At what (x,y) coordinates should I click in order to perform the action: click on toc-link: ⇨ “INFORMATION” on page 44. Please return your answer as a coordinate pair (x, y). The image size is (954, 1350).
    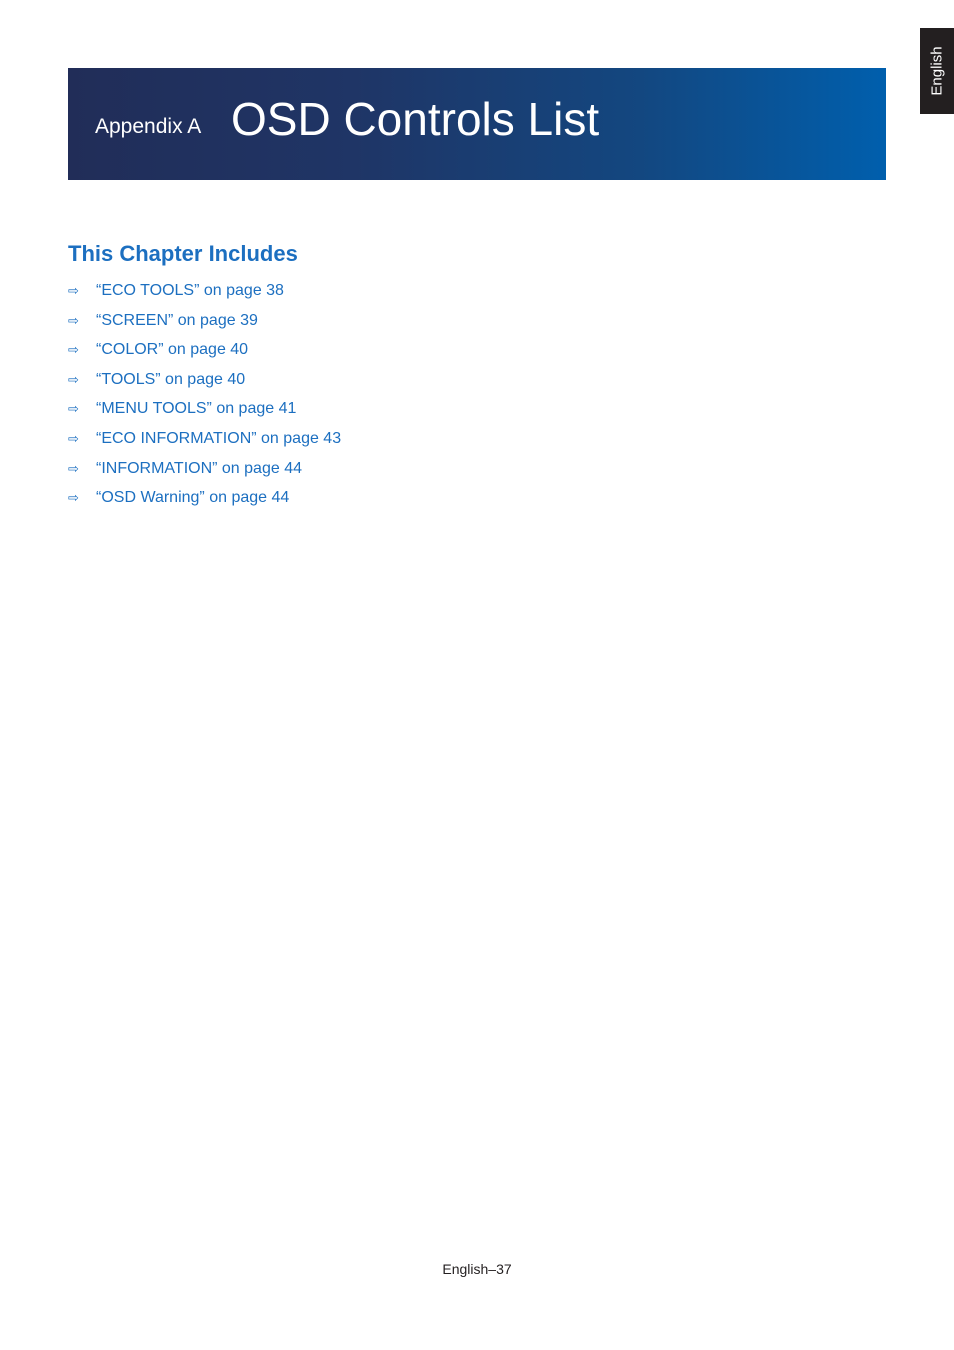
    Looking at the image, I should click on (204, 474).